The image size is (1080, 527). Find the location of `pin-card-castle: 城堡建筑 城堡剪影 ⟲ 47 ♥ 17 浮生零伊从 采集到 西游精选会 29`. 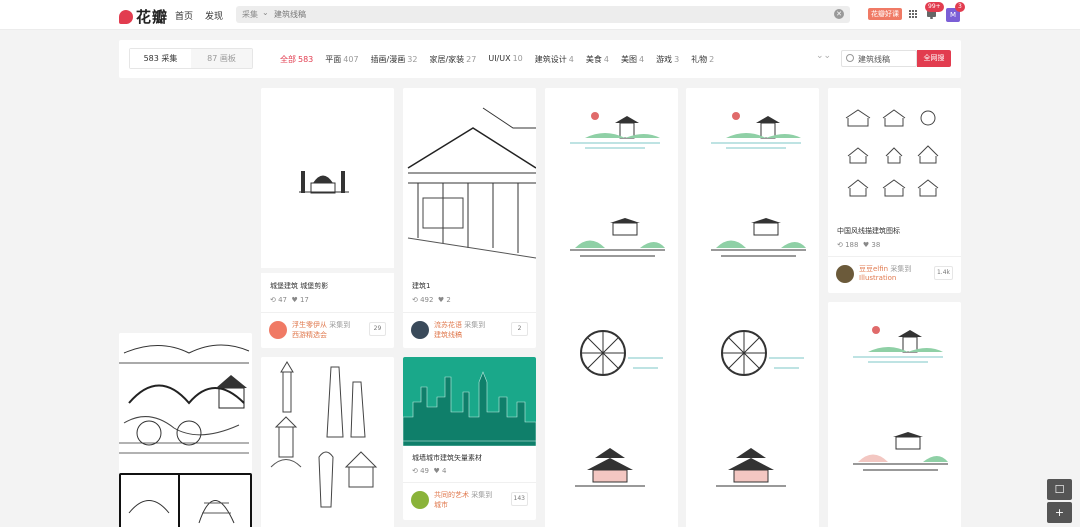

pin-card-castle: 城堡建筑 城堡剪影 ⟲ 47 ♥ 17 浮生零伊从 采集到 西游精选会 29 is located at coordinates (327, 218).